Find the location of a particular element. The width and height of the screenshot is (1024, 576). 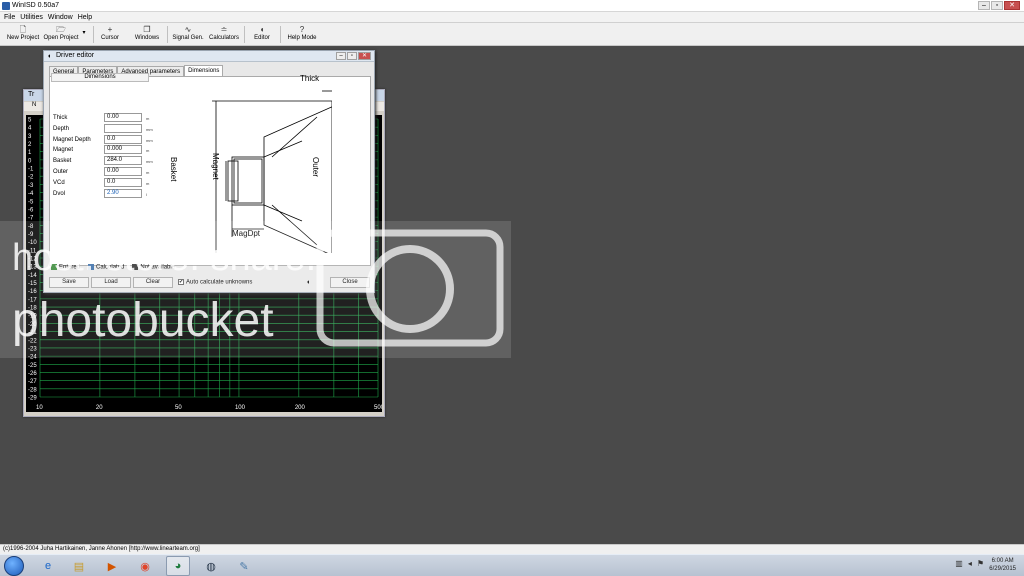

y-tick-label: -3 is located at coordinates (31, 186).